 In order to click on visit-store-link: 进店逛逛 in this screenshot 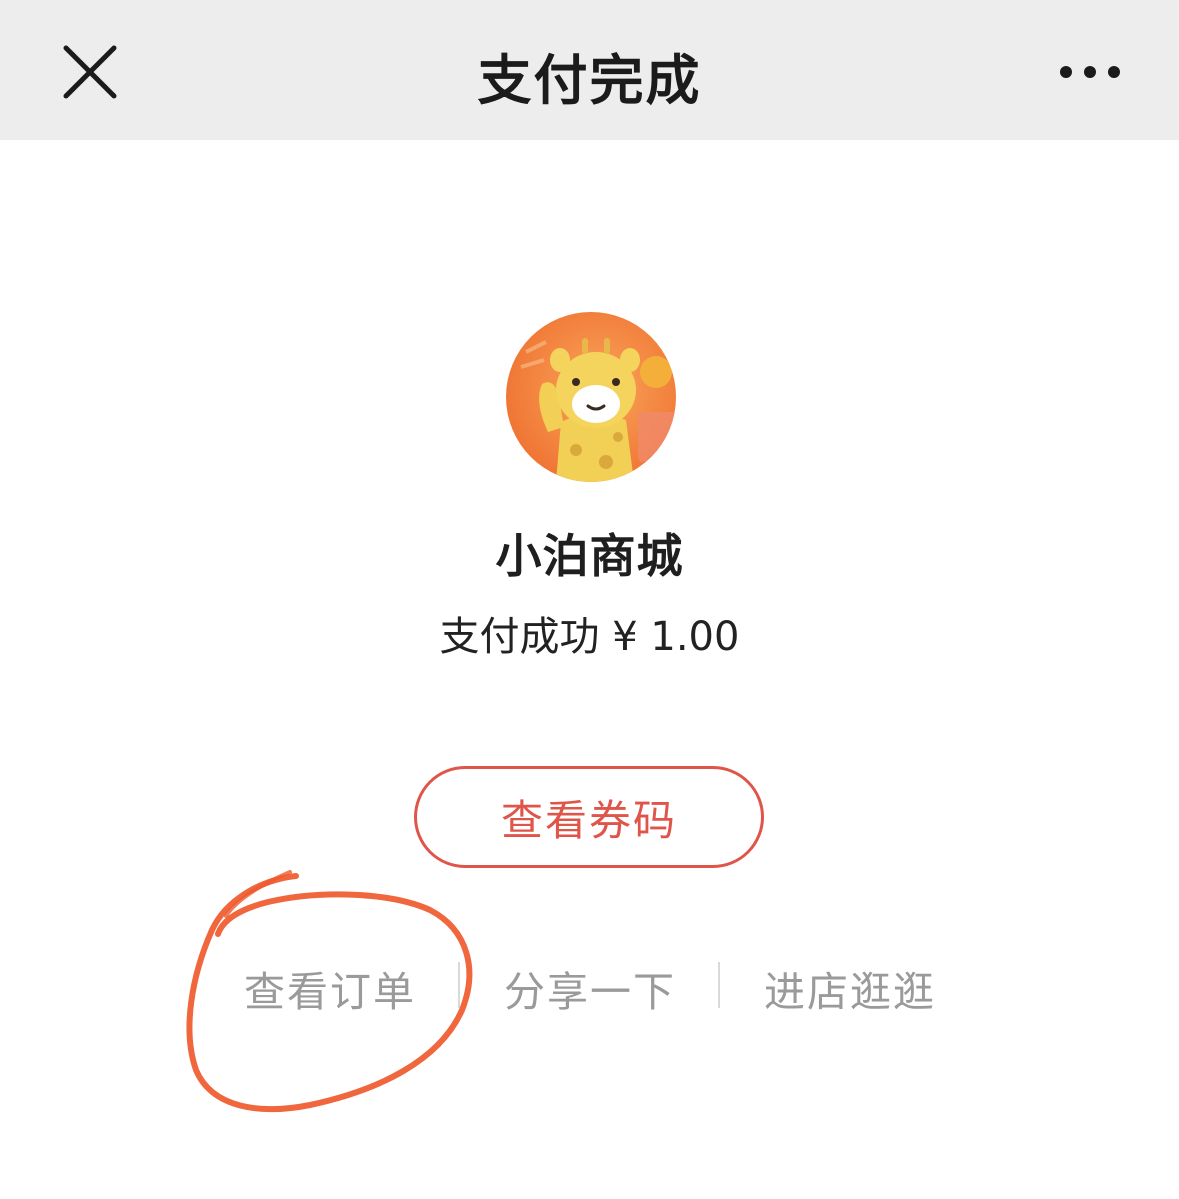, I will do `click(850, 988)`.